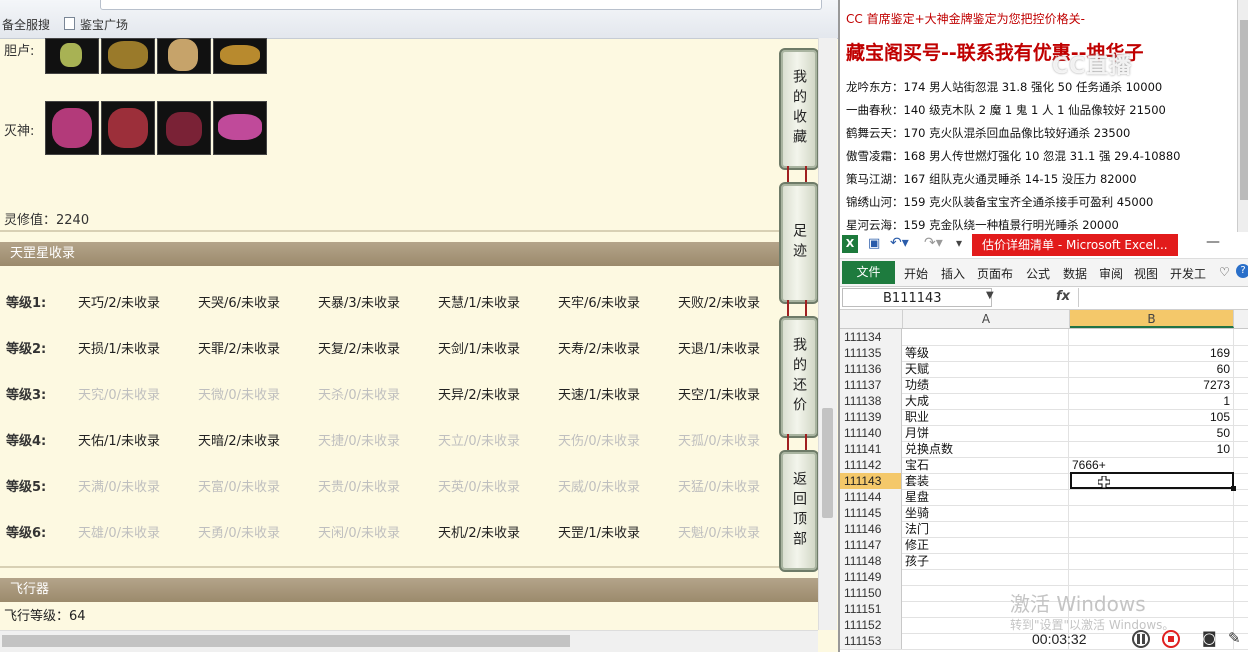  Describe the element at coordinates (933, 243) in the screenshot. I see `redo-icon: ↷▾` at that location.